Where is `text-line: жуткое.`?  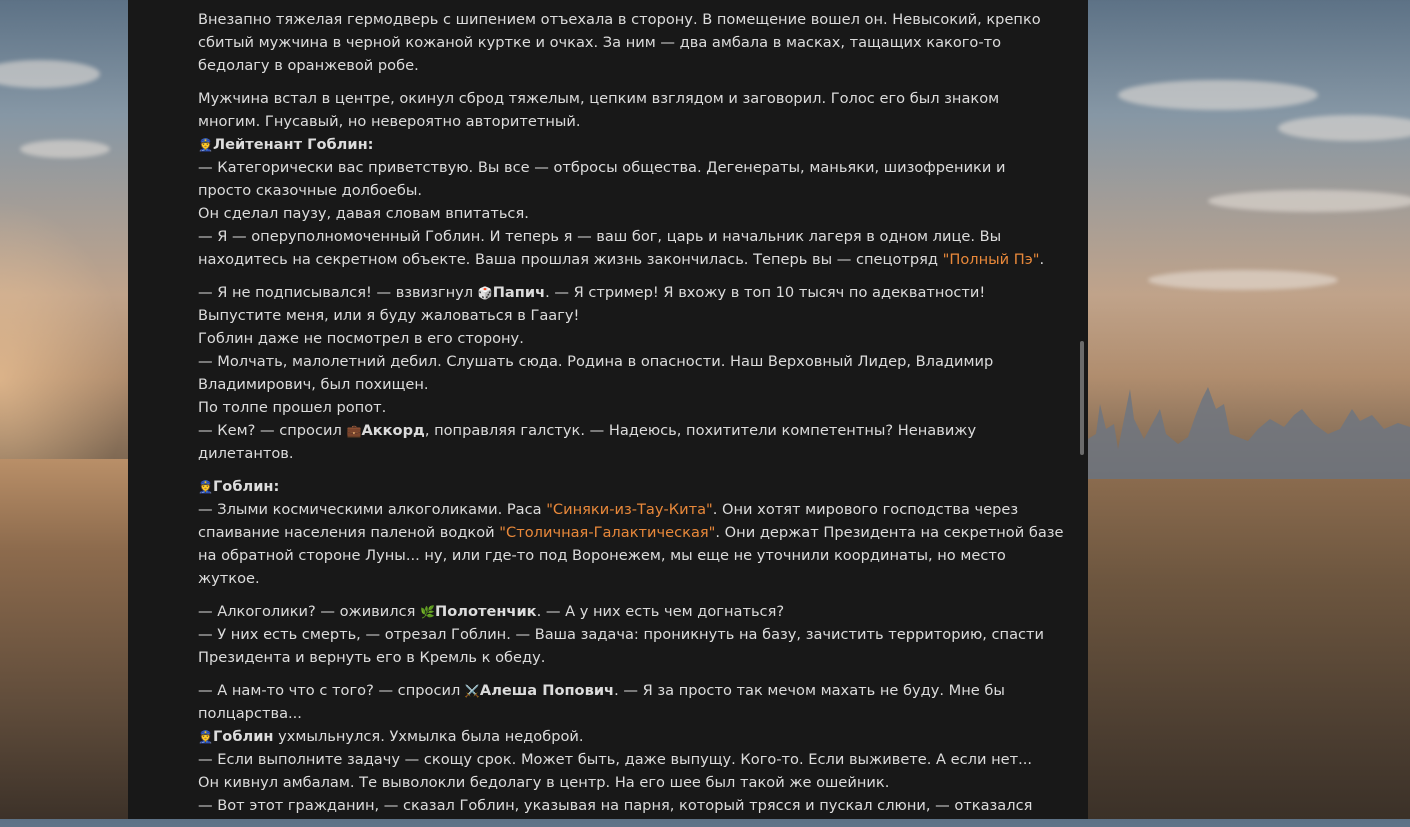
text-line: жуткое. is located at coordinates (229, 578).